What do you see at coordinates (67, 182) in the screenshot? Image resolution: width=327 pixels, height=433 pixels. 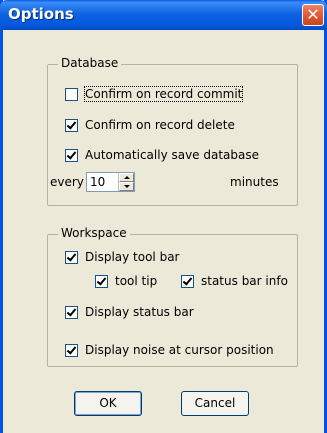 I see `every-label: every` at bounding box center [67, 182].